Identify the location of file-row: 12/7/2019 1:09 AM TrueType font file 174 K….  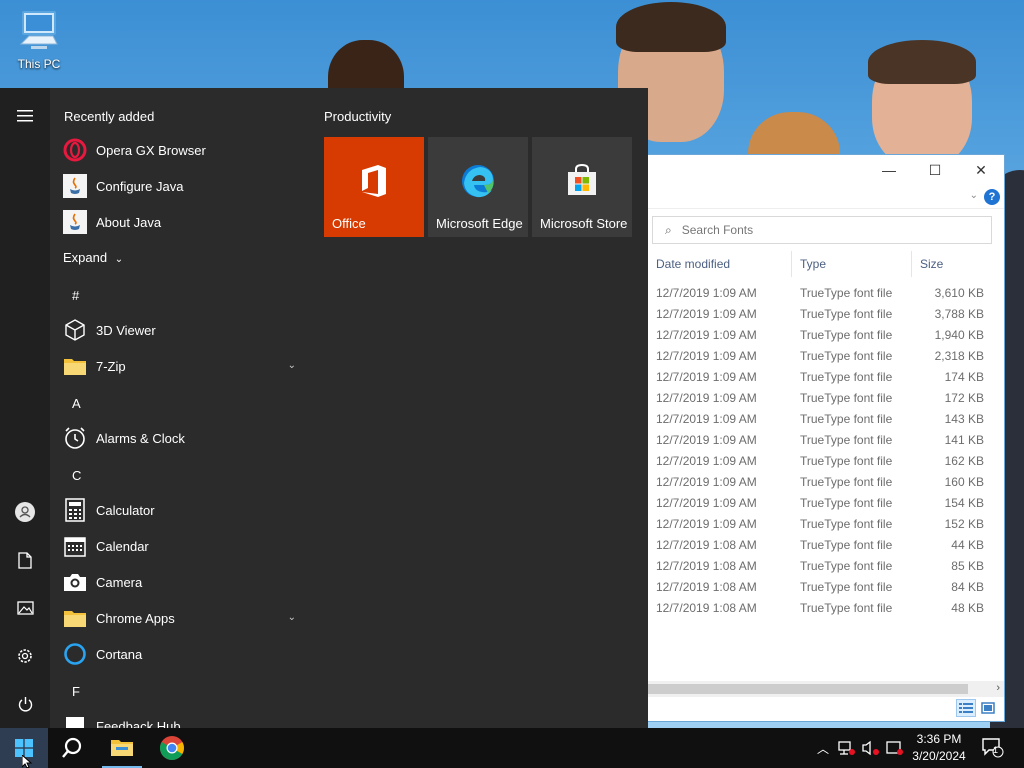
(822, 377).